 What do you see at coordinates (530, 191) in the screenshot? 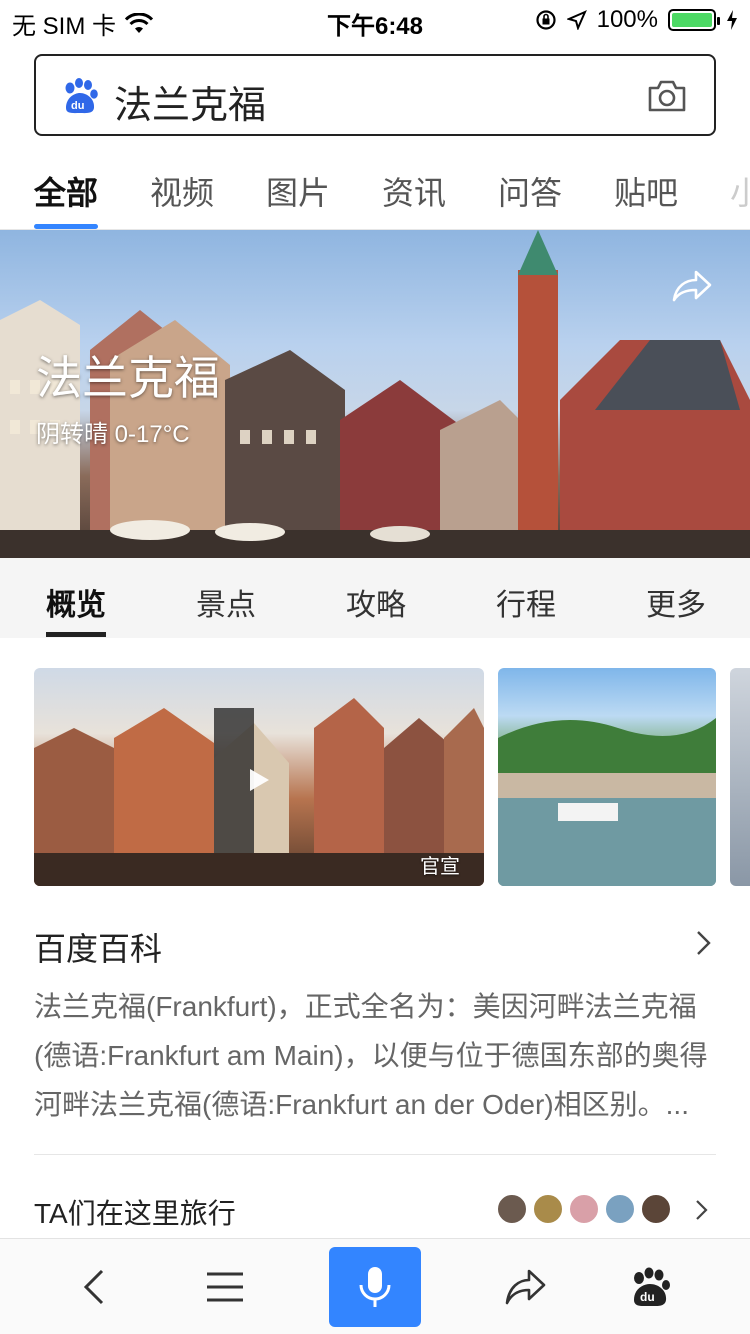
I see `tab-qa: 问答` at bounding box center [530, 191].